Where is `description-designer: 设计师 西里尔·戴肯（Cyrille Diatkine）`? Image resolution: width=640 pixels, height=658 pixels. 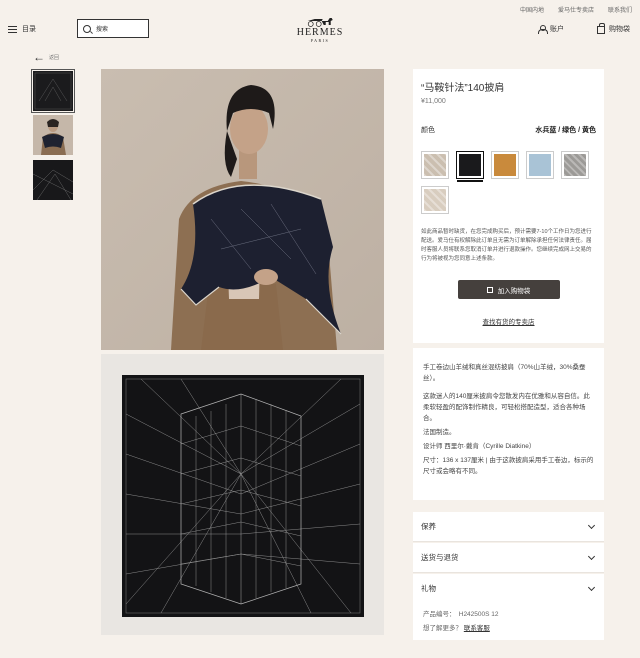 description-designer: 设计师 西里尔·戴肯（Cyrille Diatkine） is located at coordinates (479, 446).